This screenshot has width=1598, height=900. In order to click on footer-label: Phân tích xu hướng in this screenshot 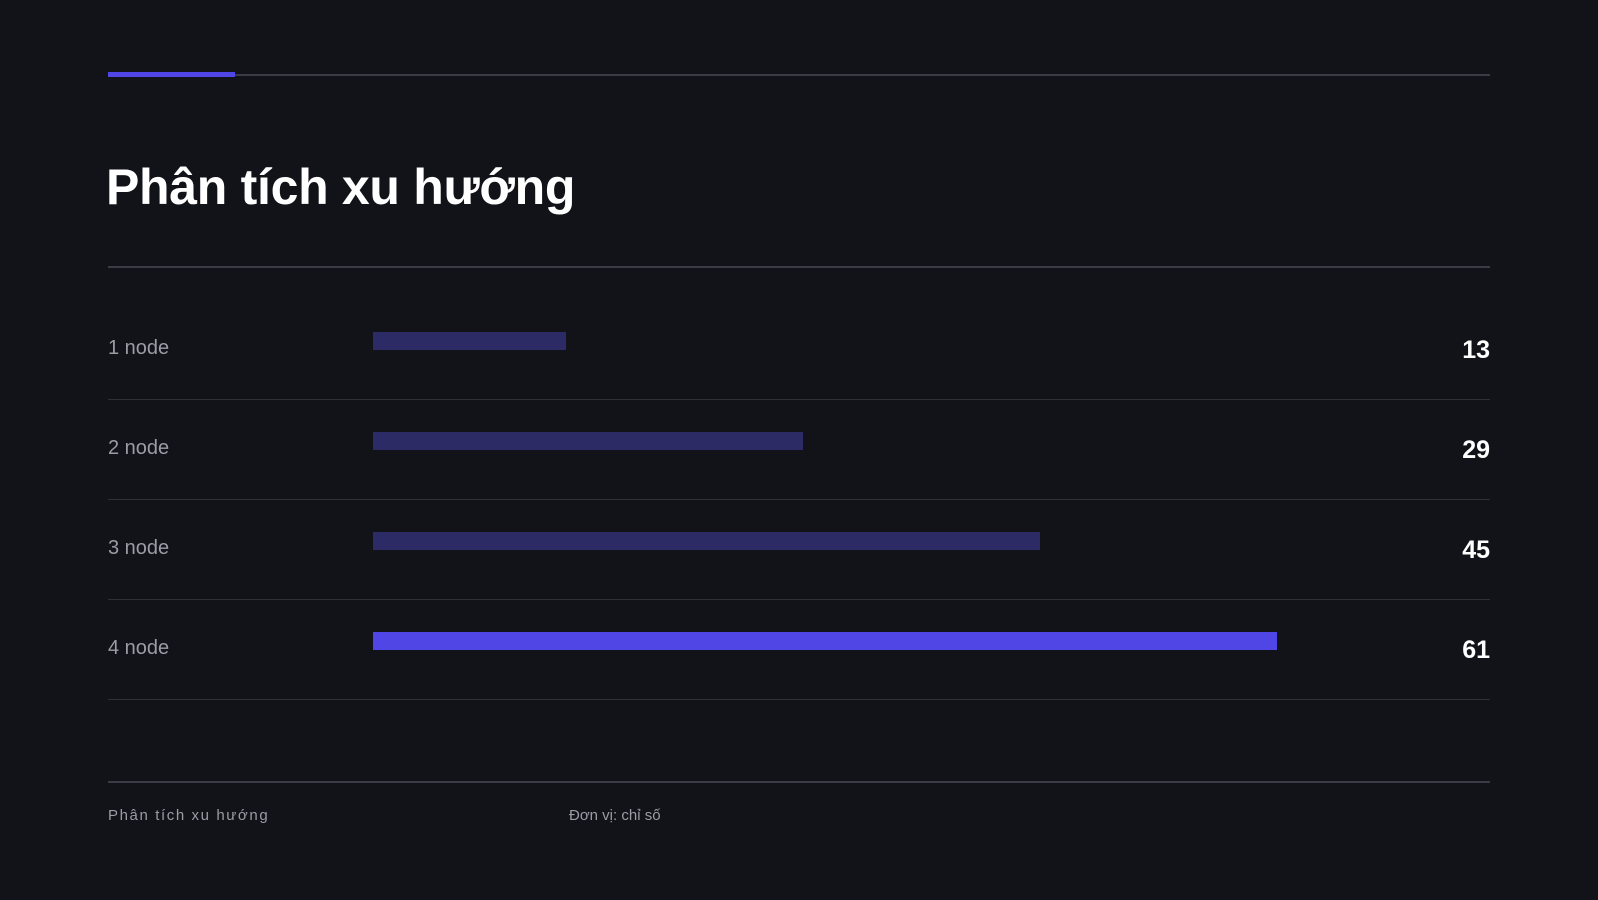, I will do `click(189, 815)`.